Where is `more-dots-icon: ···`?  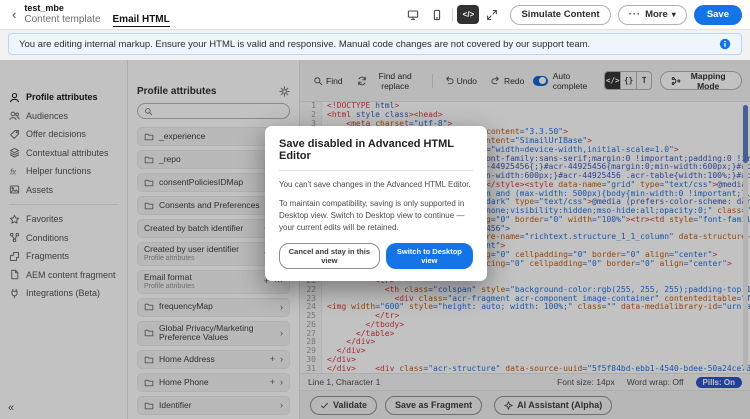
more-dots-icon: ··· is located at coordinates (635, 14).